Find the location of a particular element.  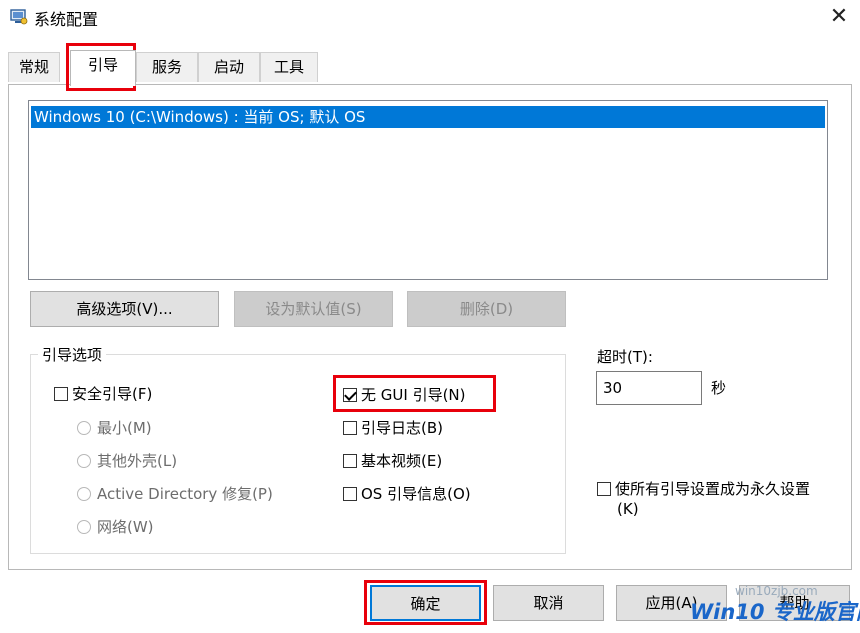

timeout-label: 超时(T): is located at coordinates (625, 357).